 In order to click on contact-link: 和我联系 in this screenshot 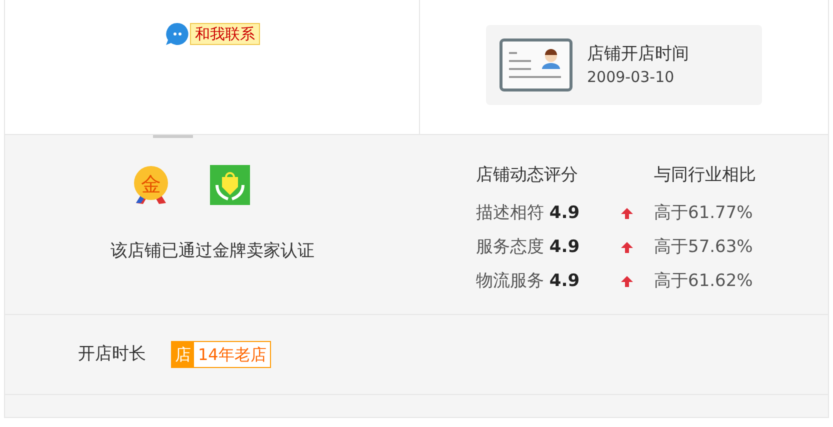, I will do `click(225, 34)`.